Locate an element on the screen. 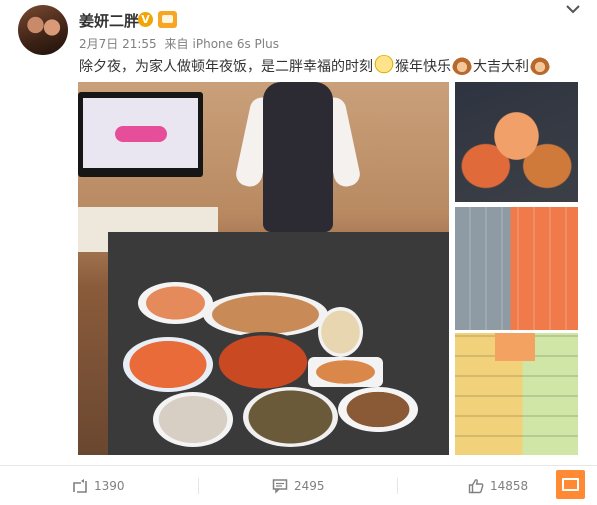 Image resolution: width=597 pixels, height=505 pixels. repost-icon is located at coordinates (80, 486).